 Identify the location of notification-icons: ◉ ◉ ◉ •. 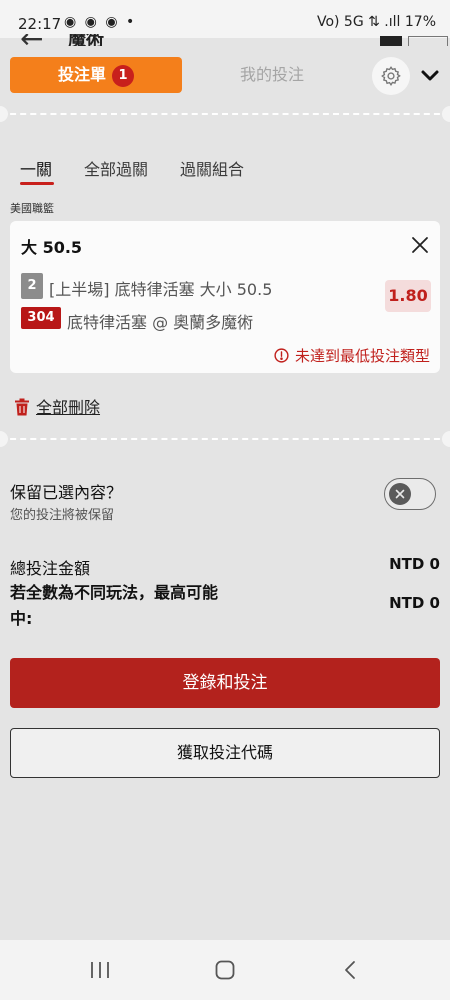
(100, 22).